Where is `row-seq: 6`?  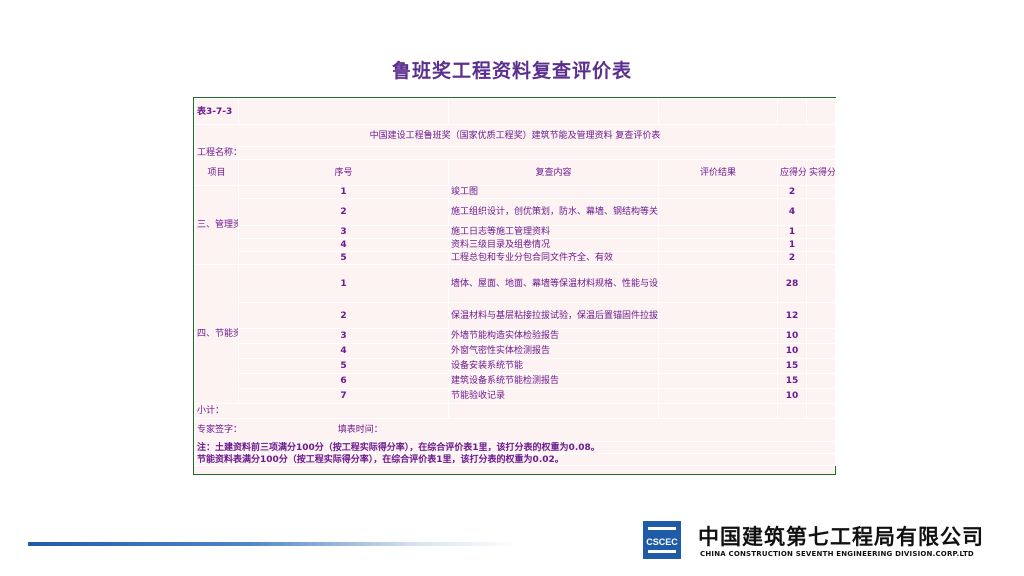 row-seq: 6 is located at coordinates (343, 381).